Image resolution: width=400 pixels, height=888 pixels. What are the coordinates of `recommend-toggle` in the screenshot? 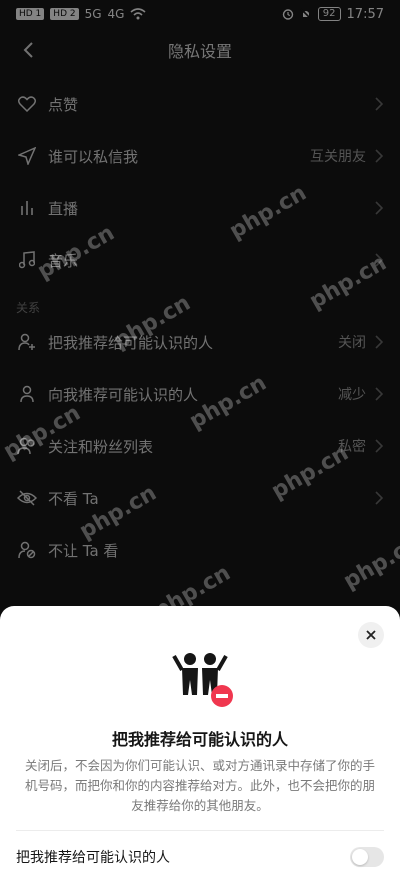 It's located at (367, 857).